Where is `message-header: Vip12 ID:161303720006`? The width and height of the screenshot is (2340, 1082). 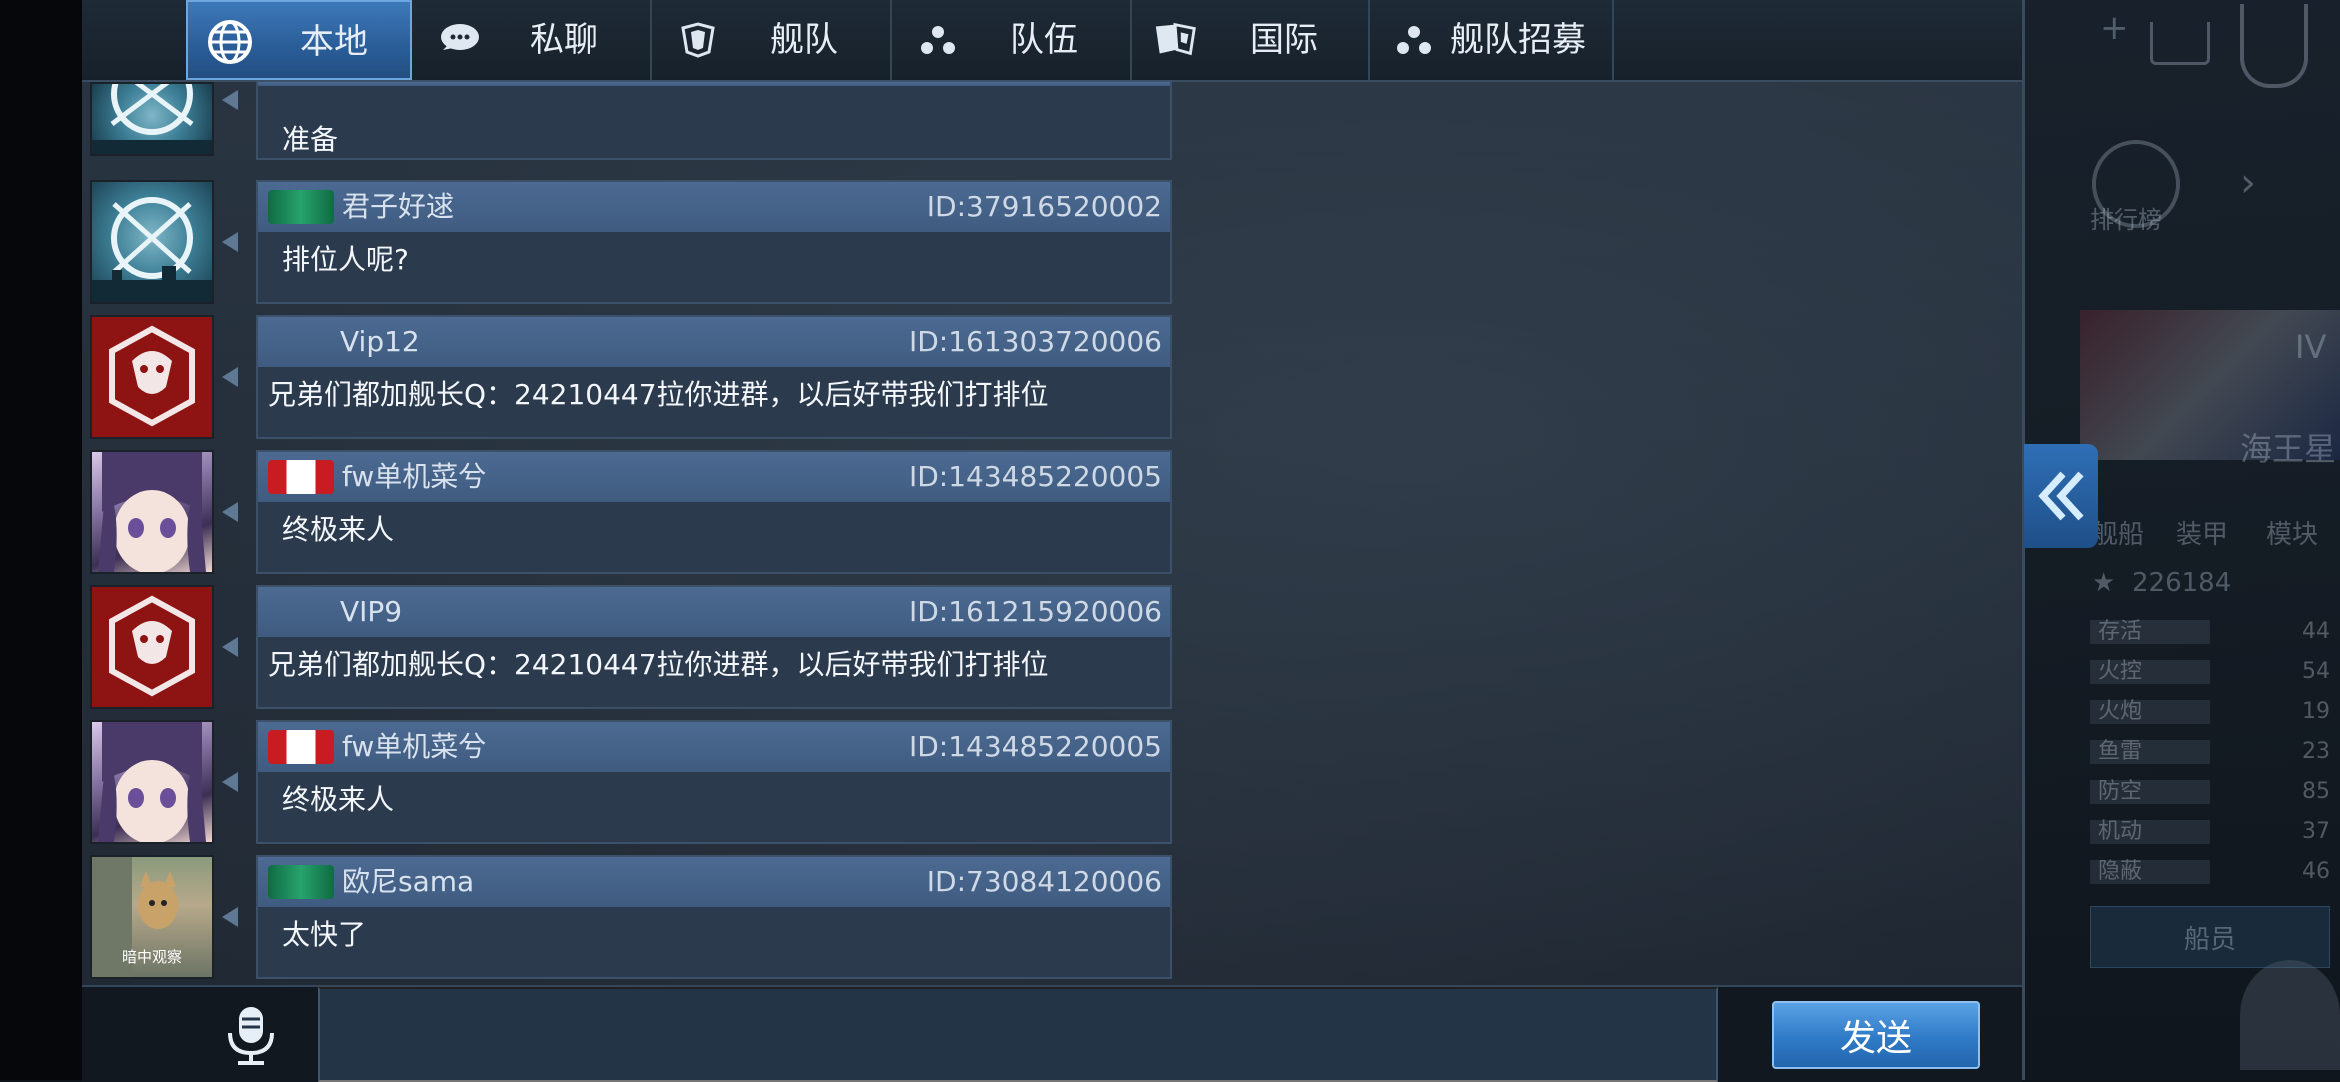 message-header: Vip12 ID:161303720006 is located at coordinates (714, 342).